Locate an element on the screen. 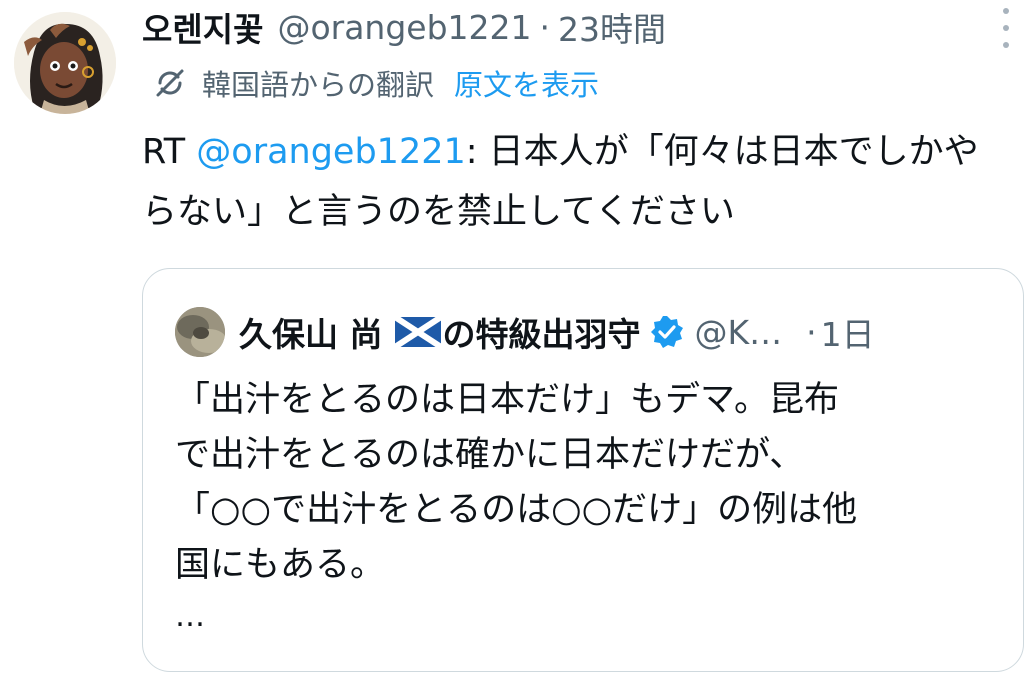 The image size is (1028, 685). author-handle: @orangeb1221 is located at coordinates (404, 27).